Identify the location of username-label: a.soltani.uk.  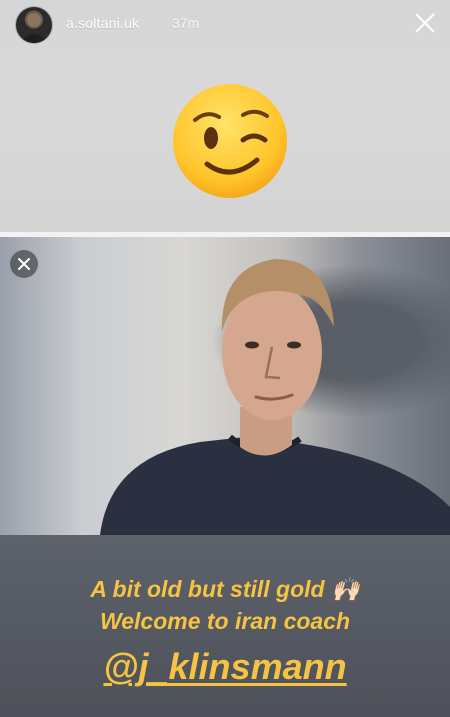
(102, 23).